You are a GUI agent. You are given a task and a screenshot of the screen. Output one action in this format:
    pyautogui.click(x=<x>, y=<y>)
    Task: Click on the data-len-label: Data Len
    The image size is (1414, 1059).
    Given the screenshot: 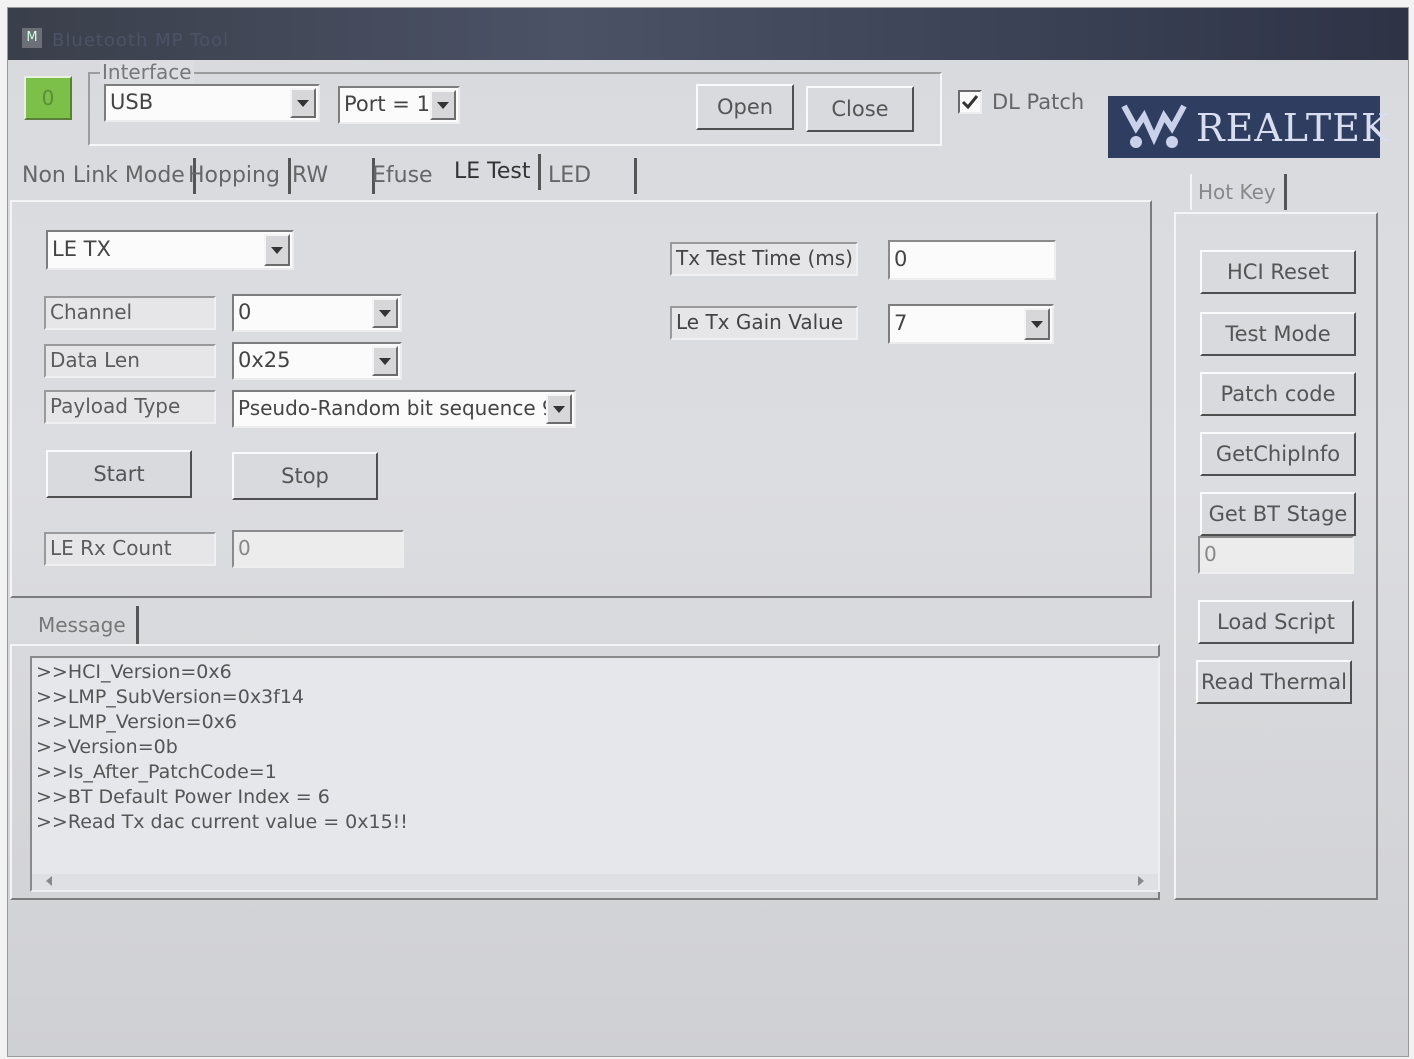 What is the action you would take?
    pyautogui.click(x=130, y=361)
    